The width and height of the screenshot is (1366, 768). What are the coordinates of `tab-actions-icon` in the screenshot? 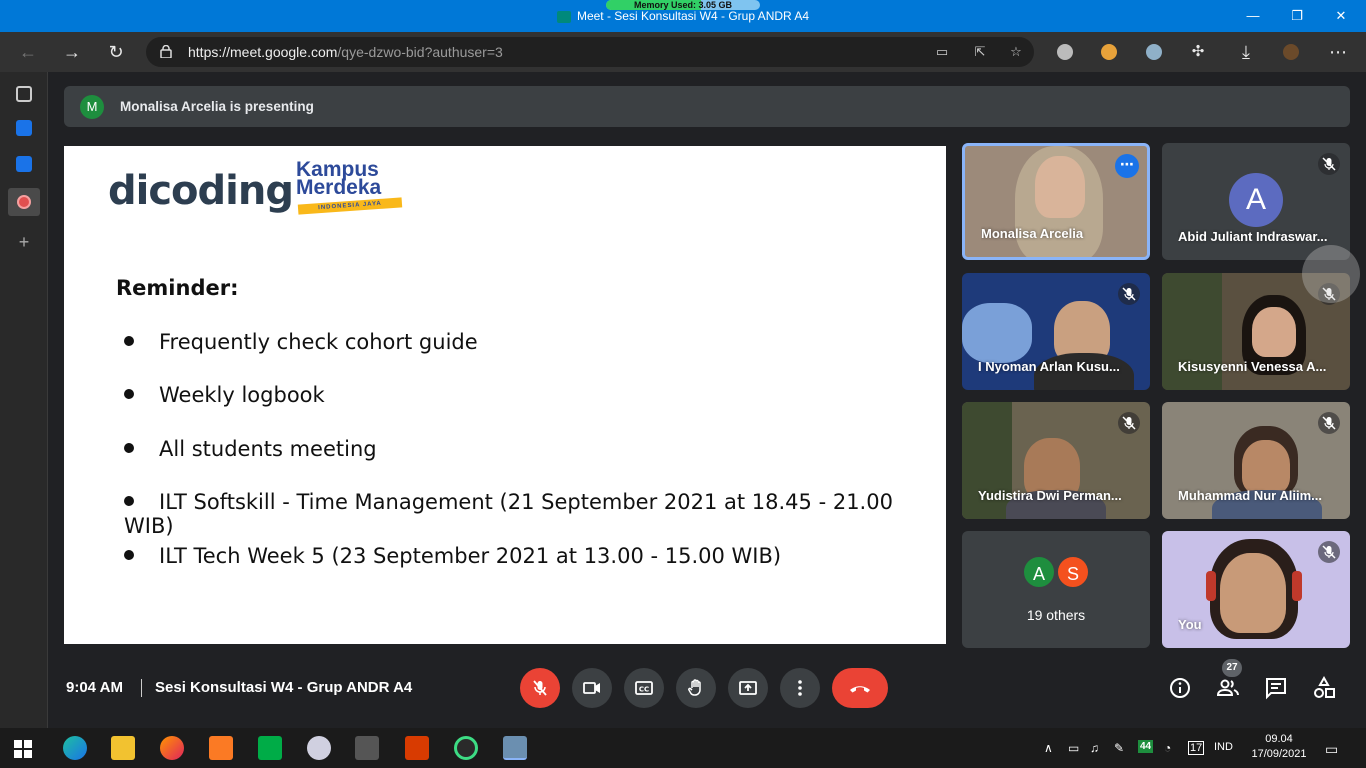 It's located at (24, 94).